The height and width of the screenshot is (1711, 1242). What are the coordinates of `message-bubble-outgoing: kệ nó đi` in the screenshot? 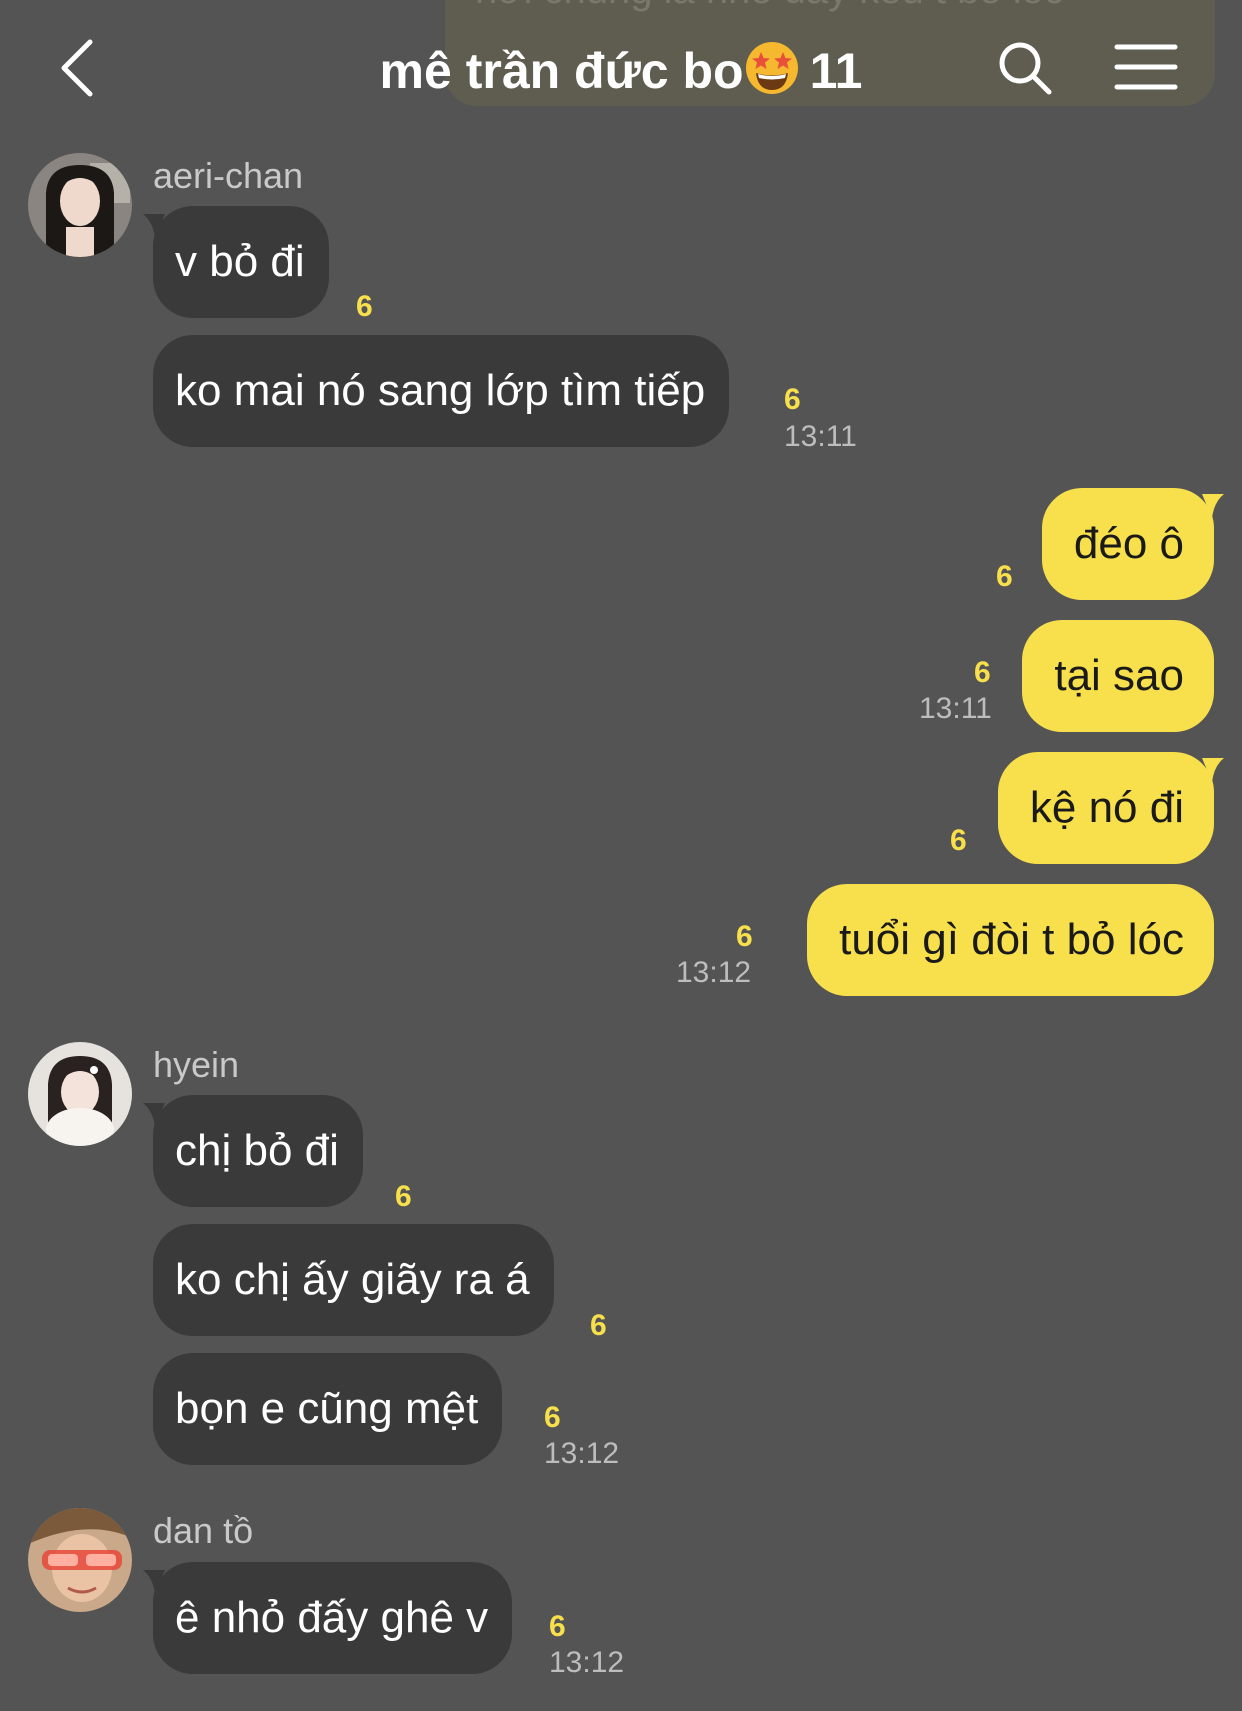 It's located at (1110, 808).